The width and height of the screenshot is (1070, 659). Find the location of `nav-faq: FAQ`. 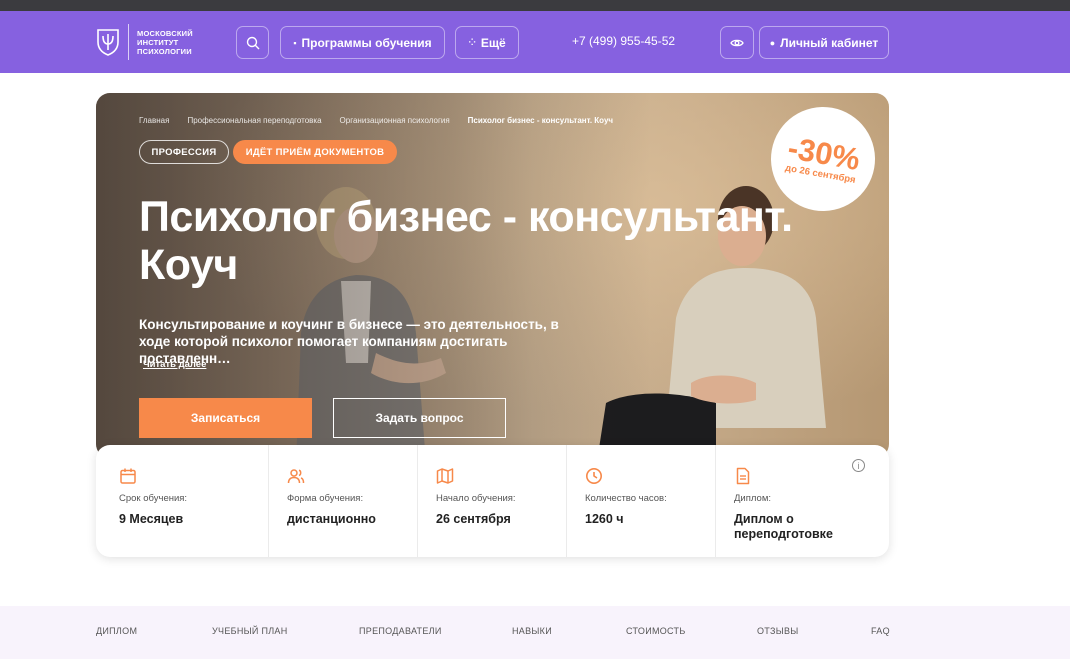

nav-faq: FAQ is located at coordinates (880, 631).